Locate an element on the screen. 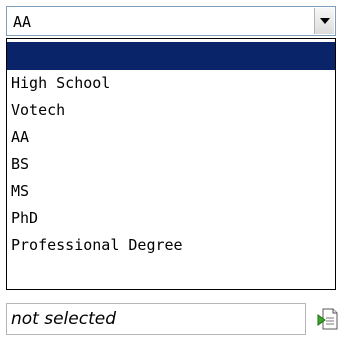  picker-button is located at coordinates (328, 319).